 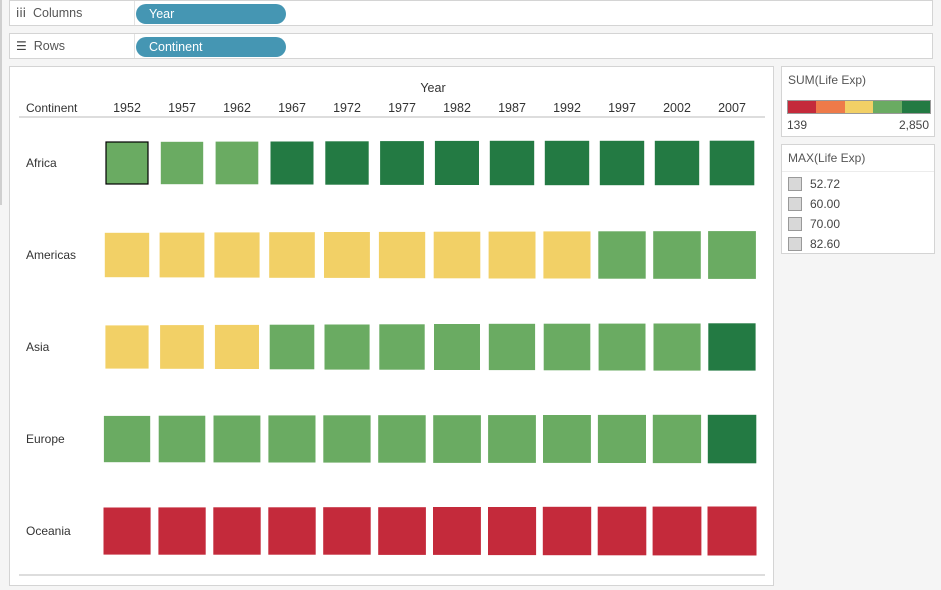 I want to click on color-legend-title: SUM(Life Exp), so click(x=827, y=80).